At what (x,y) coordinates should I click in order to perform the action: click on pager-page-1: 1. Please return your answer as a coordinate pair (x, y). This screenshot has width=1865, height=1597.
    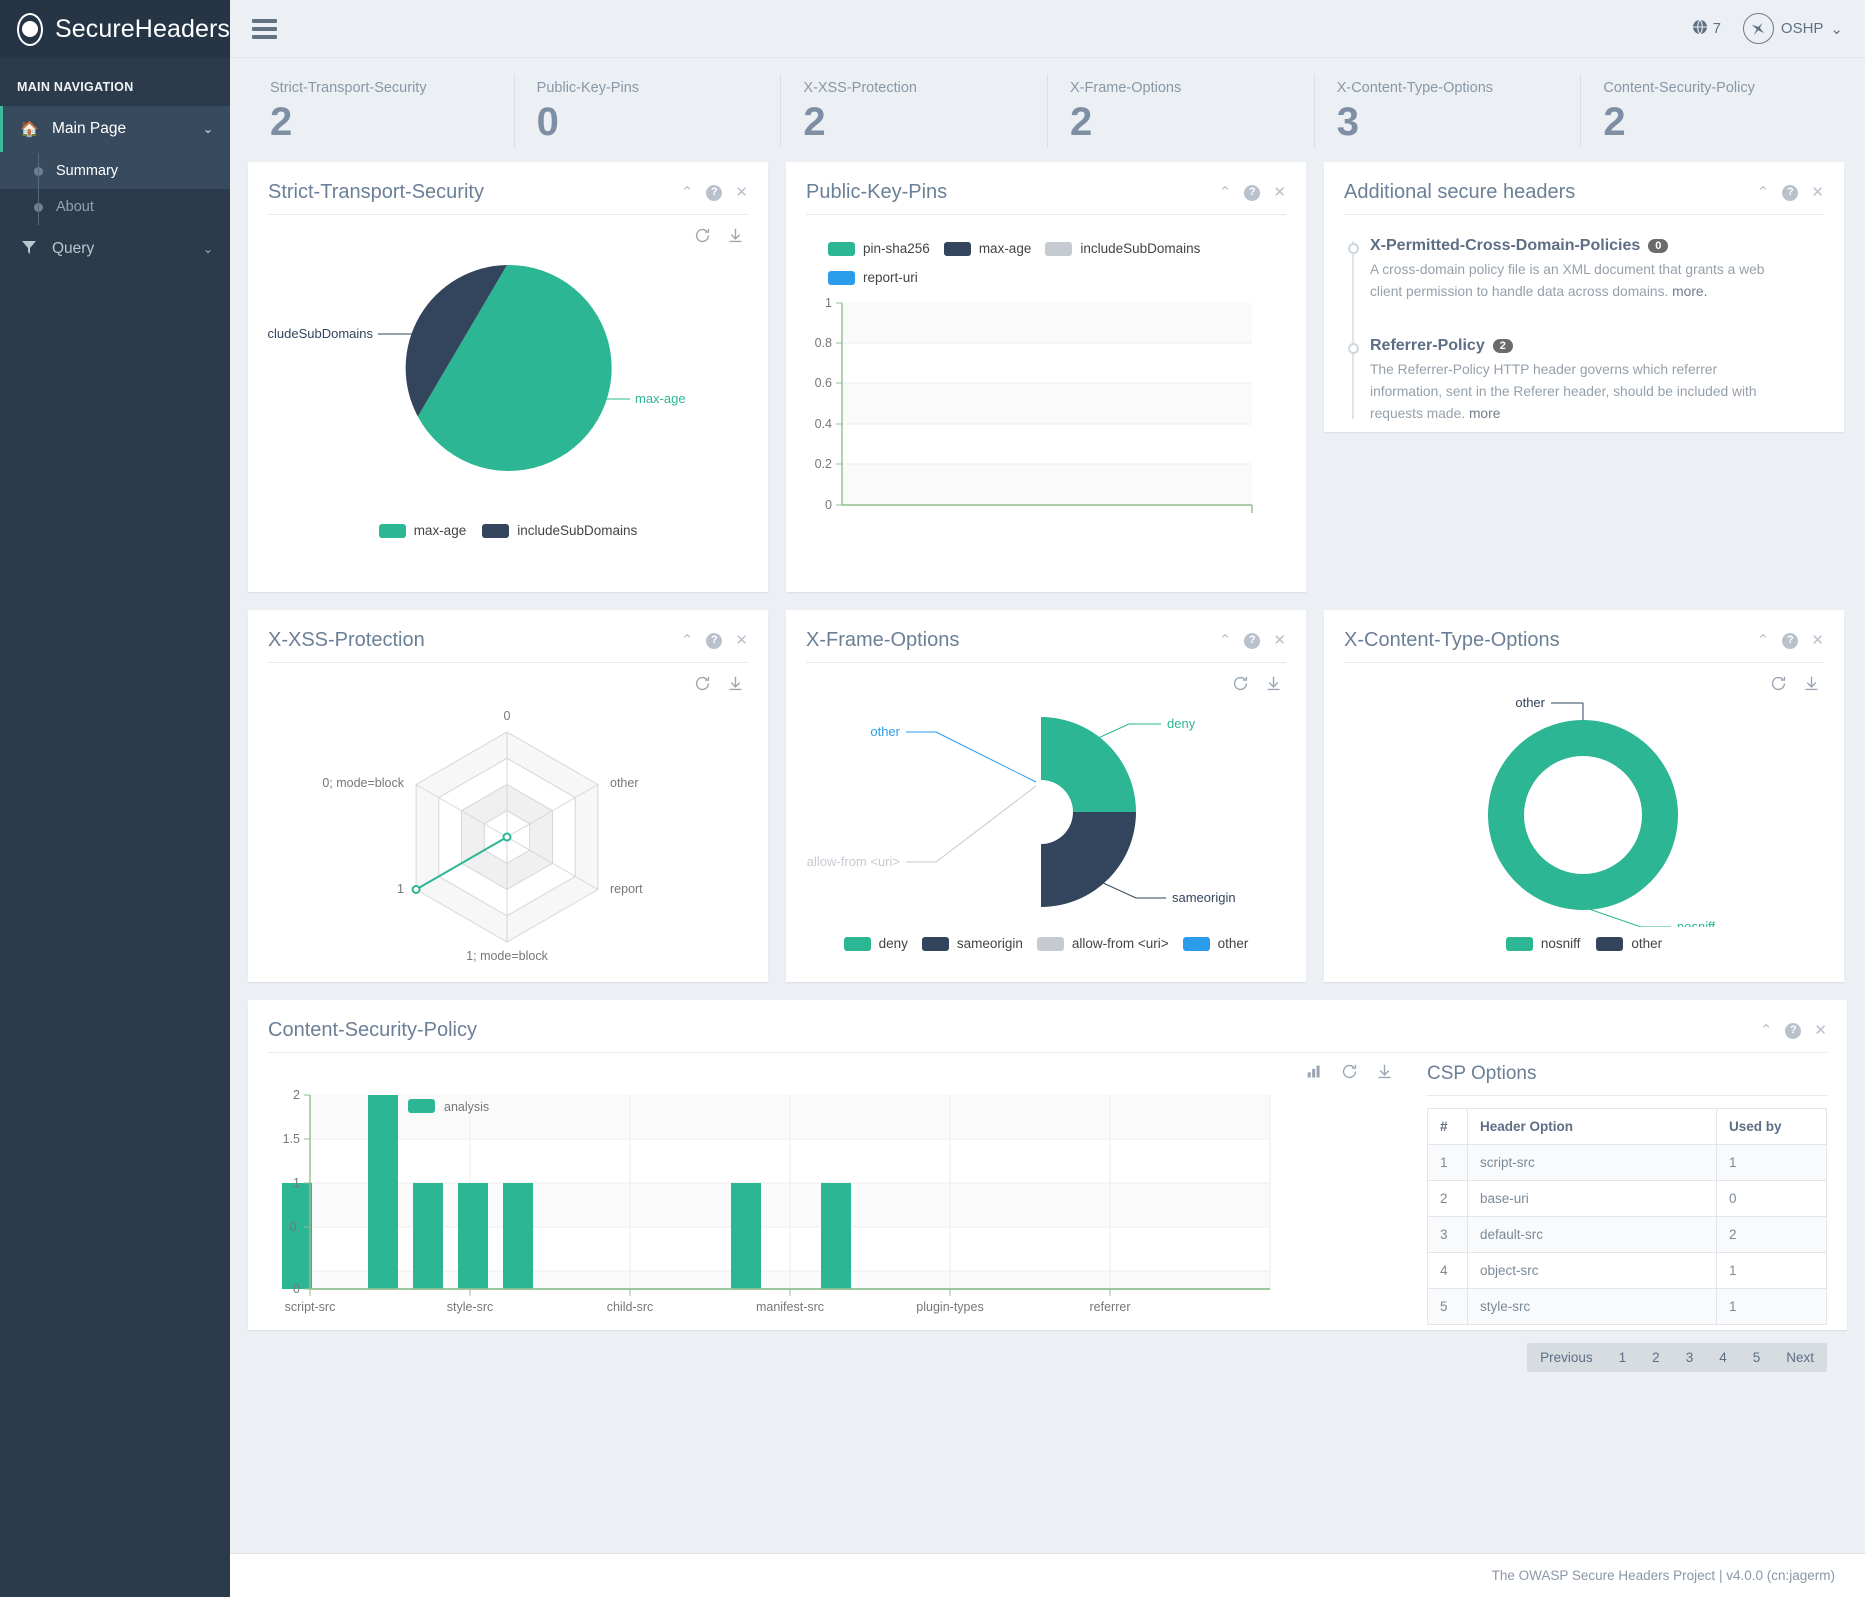
    Looking at the image, I should click on (1623, 1357).